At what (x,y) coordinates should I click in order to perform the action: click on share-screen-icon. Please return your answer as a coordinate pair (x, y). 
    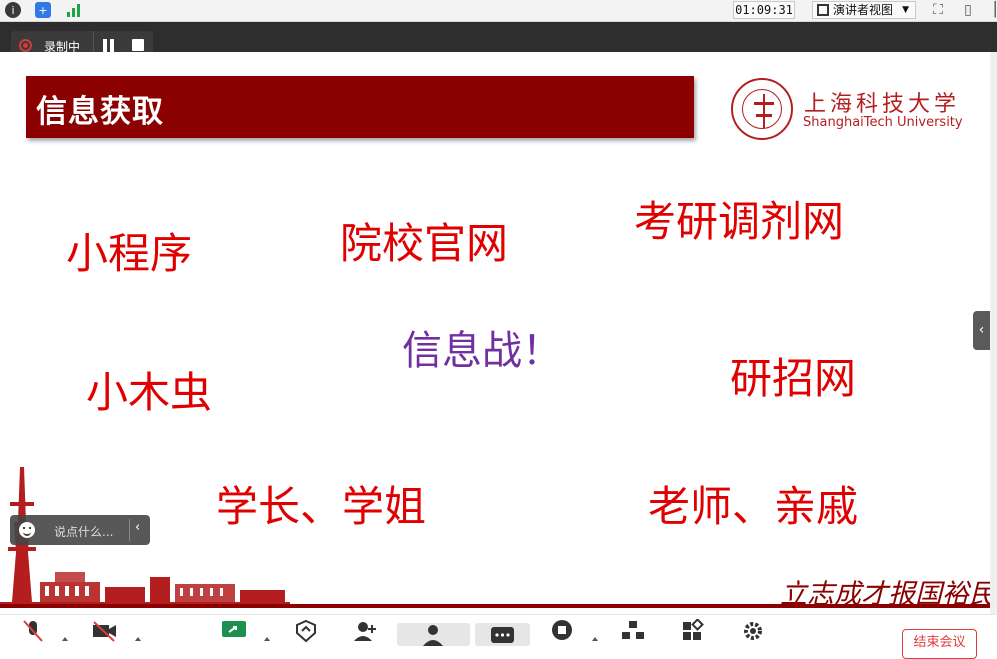
    Looking at the image, I should click on (234, 629).